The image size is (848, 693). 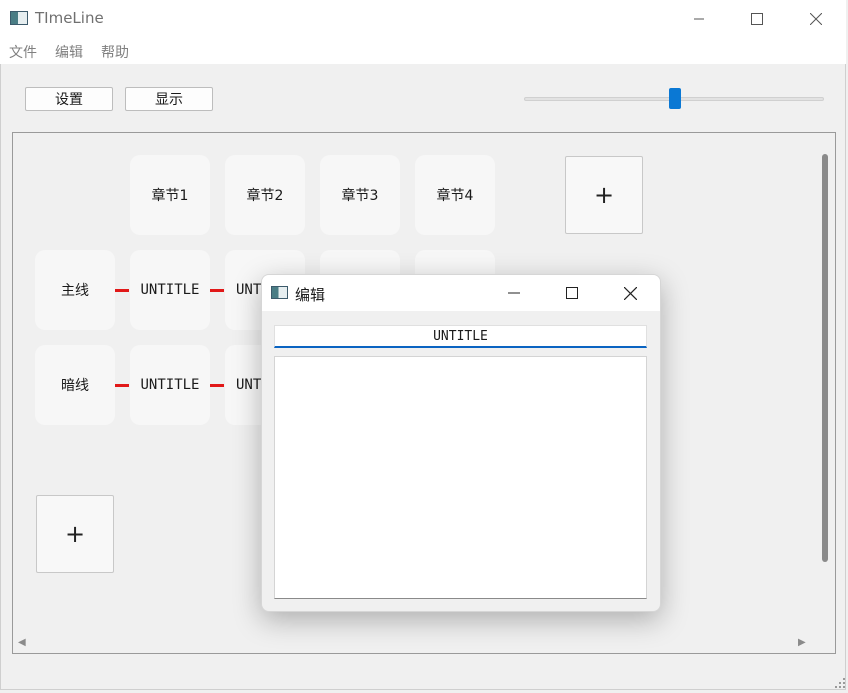 What do you see at coordinates (75, 290) in the screenshot?
I see `row-label-main: 主线` at bounding box center [75, 290].